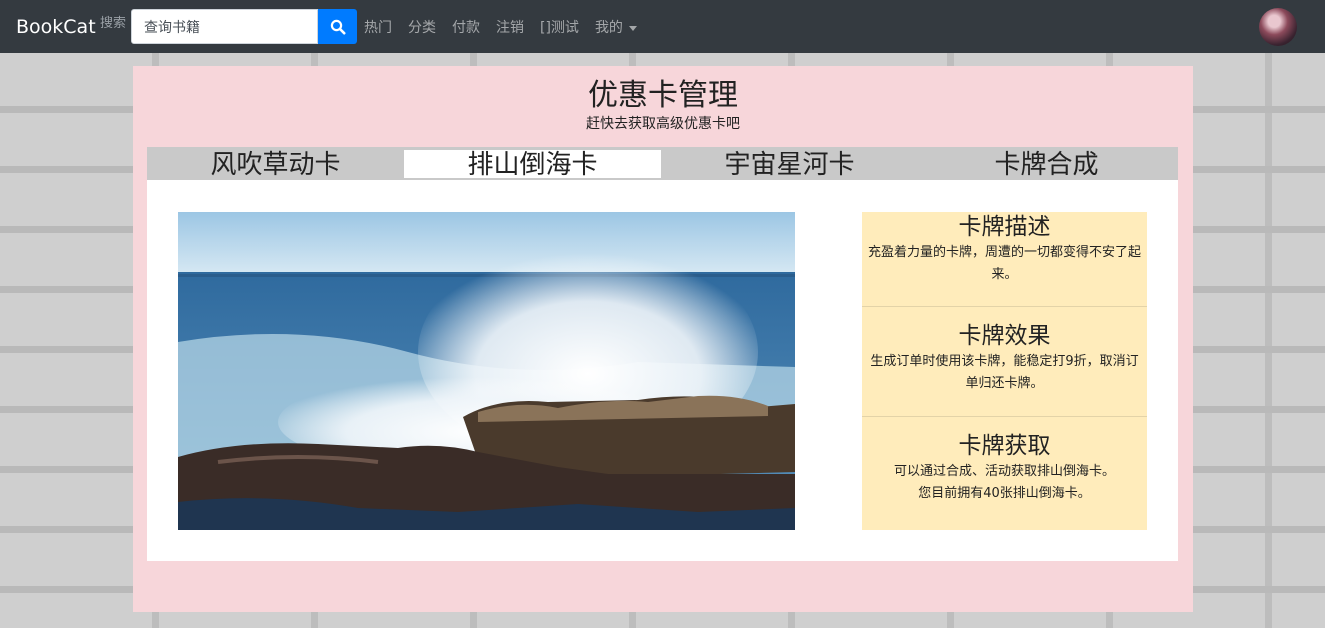 The image size is (1325, 628). What do you see at coordinates (559, 27) in the screenshot?
I see `nav-item-test: []测试` at bounding box center [559, 27].